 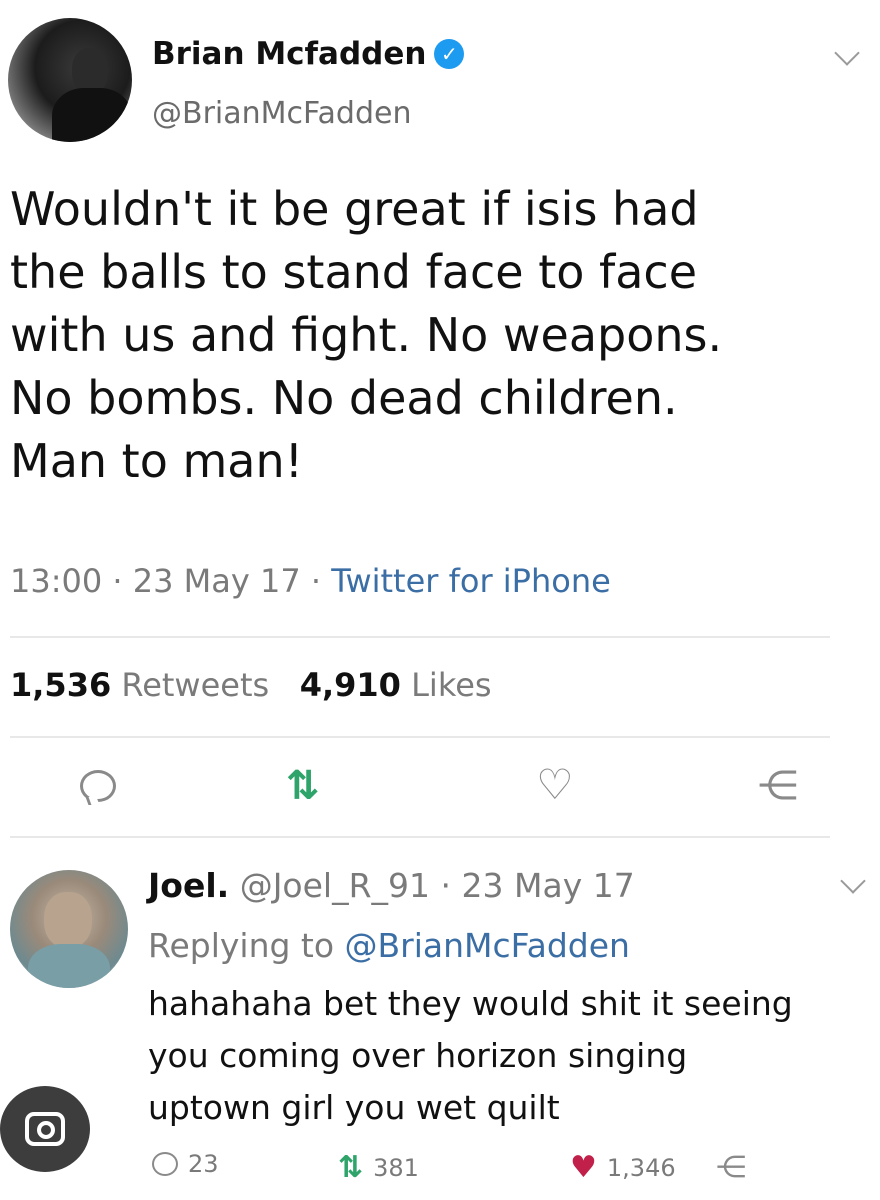 I want to click on author-avatar, so click(x=70, y=80).